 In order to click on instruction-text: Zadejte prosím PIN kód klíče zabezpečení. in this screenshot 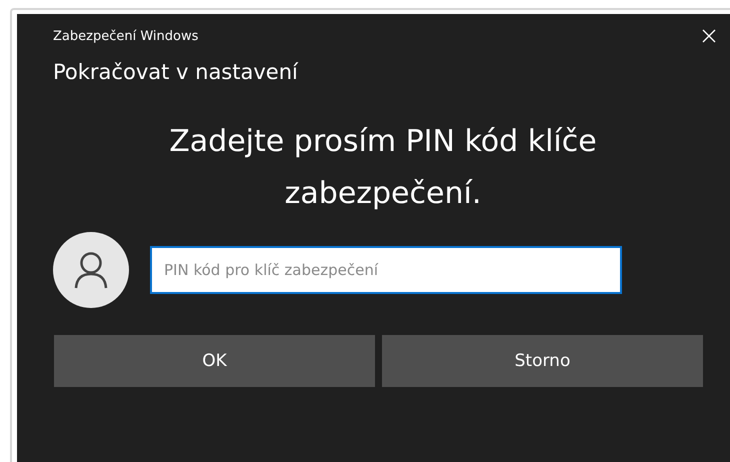, I will do `click(383, 168)`.